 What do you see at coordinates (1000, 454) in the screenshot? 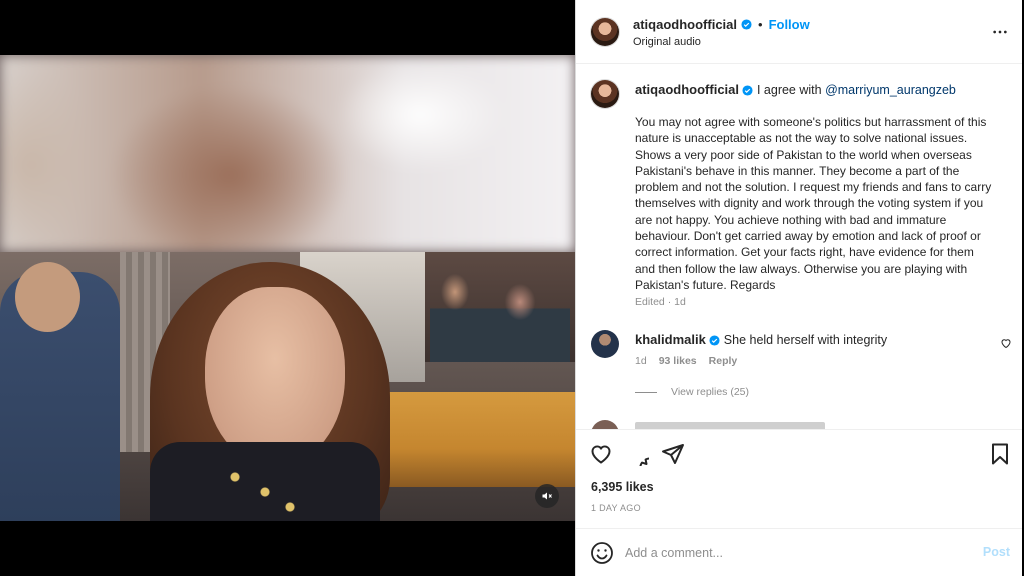
I see `bookmark-icon` at bounding box center [1000, 454].